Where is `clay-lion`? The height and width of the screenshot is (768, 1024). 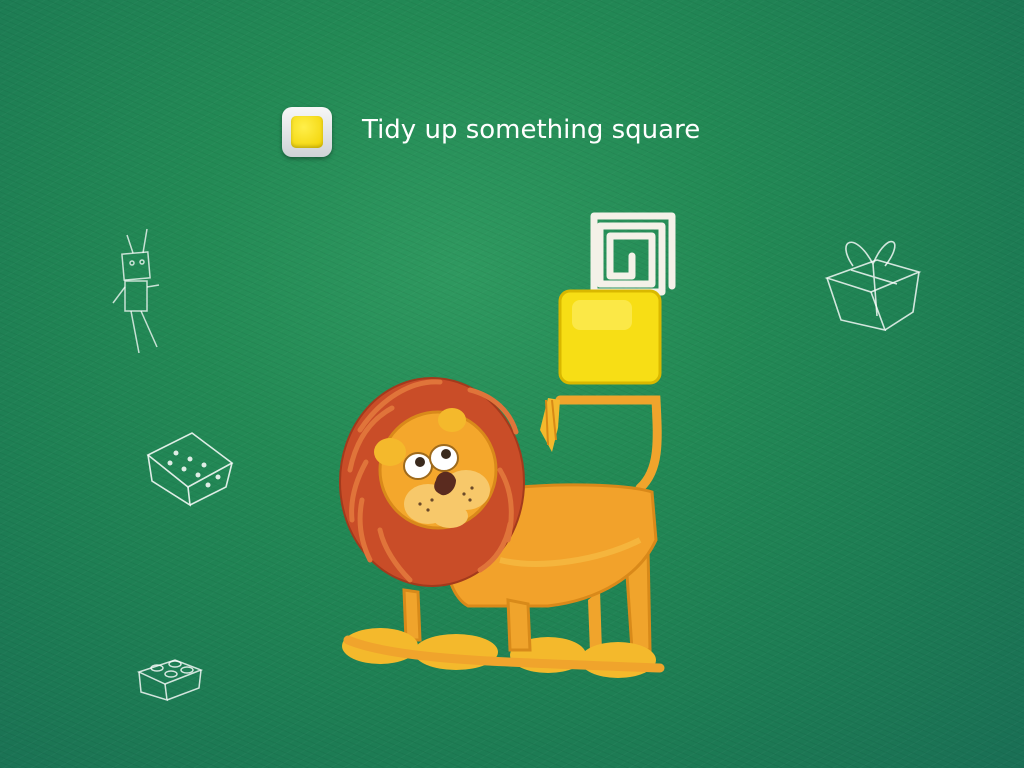
clay-lion is located at coordinates (502, 527).